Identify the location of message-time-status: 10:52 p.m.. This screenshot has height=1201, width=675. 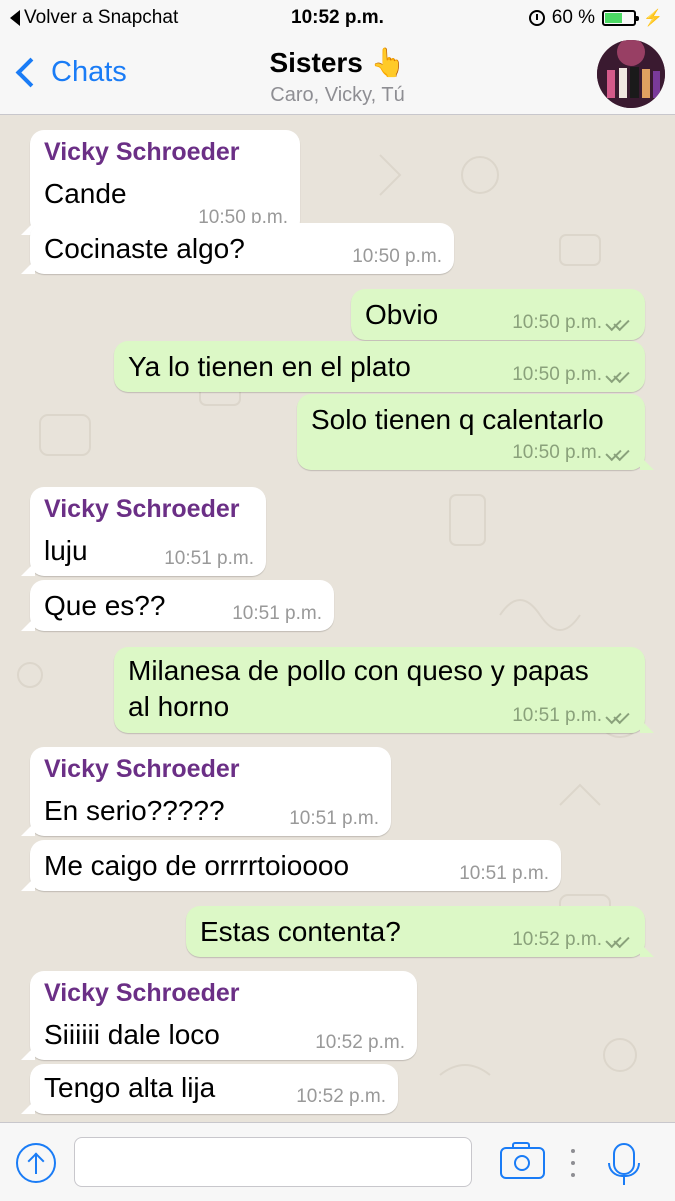
(572, 940).